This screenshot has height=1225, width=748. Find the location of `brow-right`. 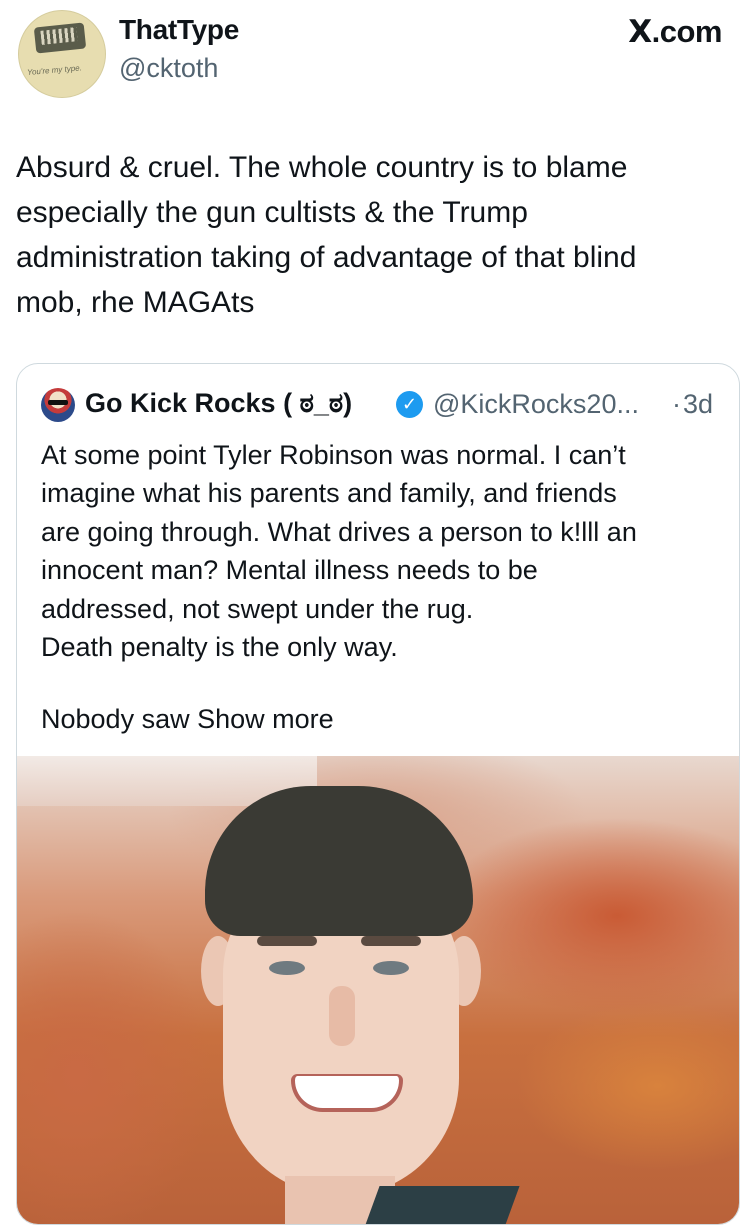

brow-right is located at coordinates (391, 941).